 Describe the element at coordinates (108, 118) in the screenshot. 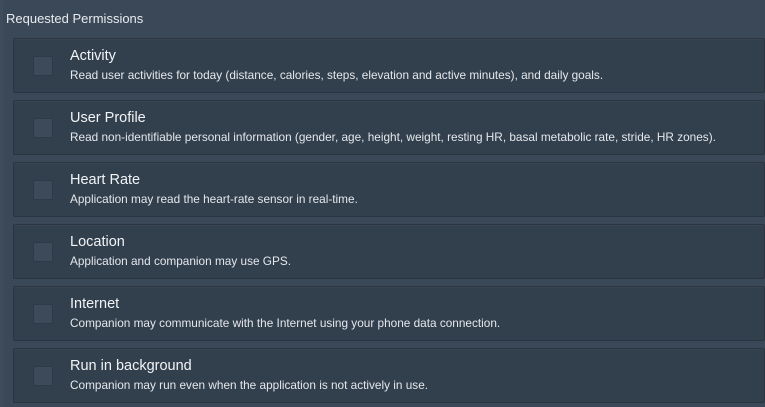

I see `permission-title: User Profile` at that location.